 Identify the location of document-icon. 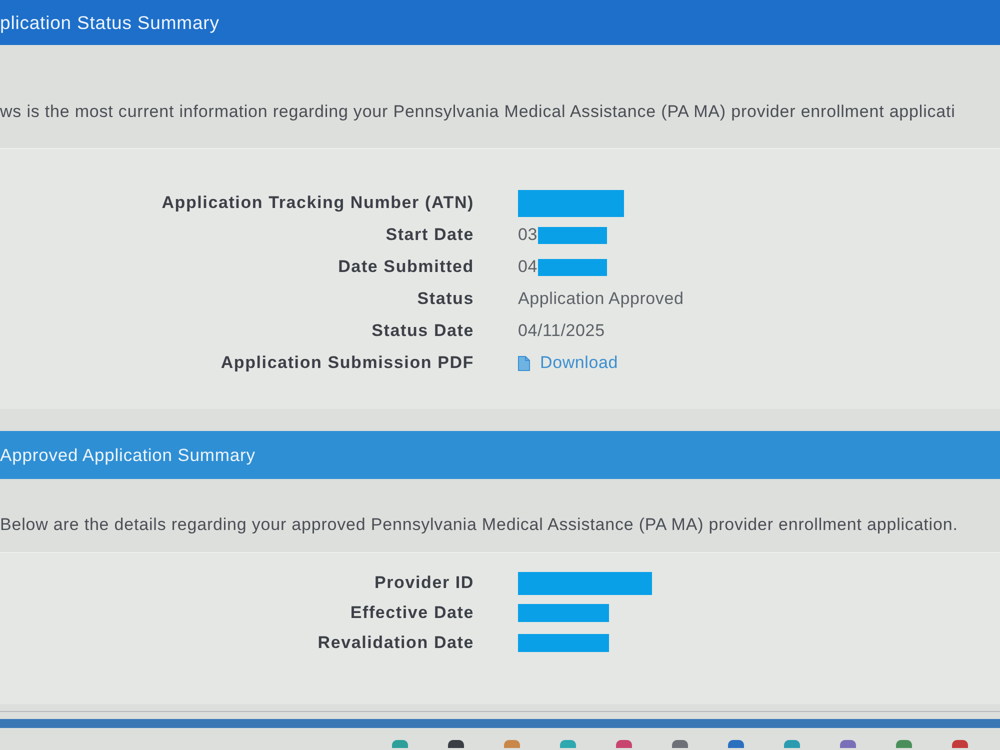
(524, 363).